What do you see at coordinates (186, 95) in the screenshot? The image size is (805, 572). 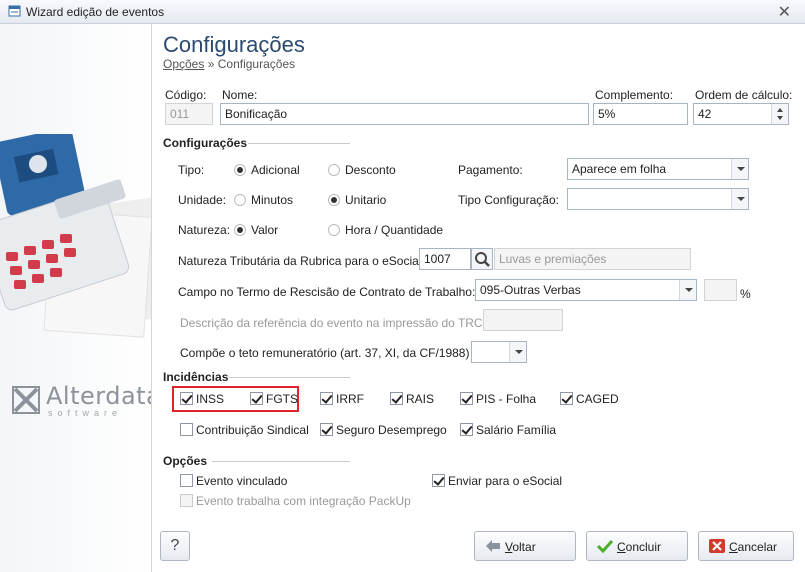 I see `codigo-label: Código:` at bounding box center [186, 95].